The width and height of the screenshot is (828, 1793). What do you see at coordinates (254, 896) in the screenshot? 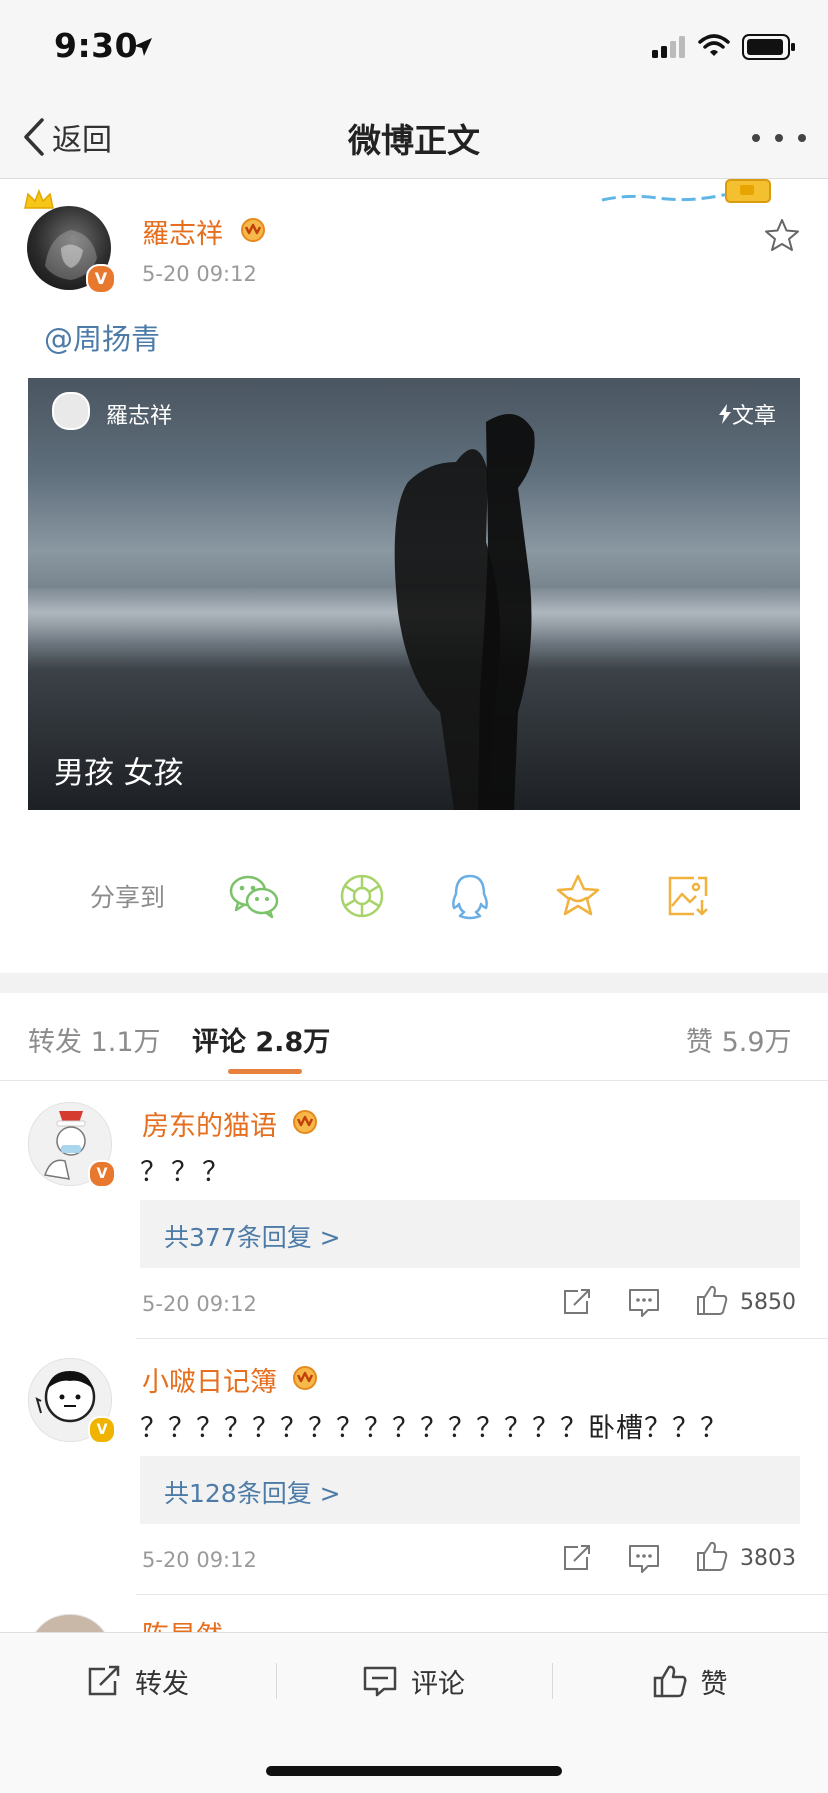
I see `wechat-icon` at bounding box center [254, 896].